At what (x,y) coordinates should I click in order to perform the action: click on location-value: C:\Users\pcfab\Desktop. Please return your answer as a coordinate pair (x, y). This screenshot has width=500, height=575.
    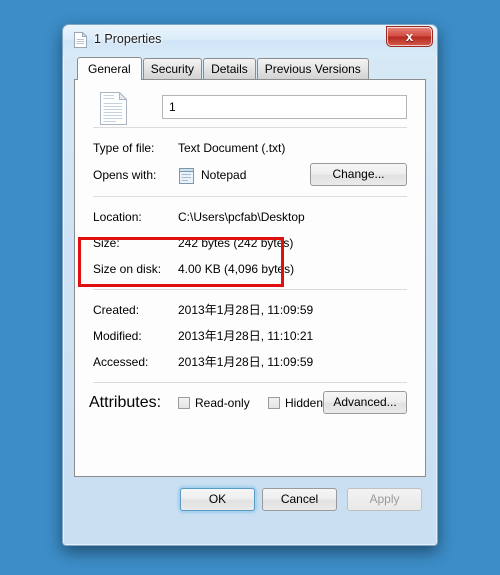
    Looking at the image, I should click on (241, 217).